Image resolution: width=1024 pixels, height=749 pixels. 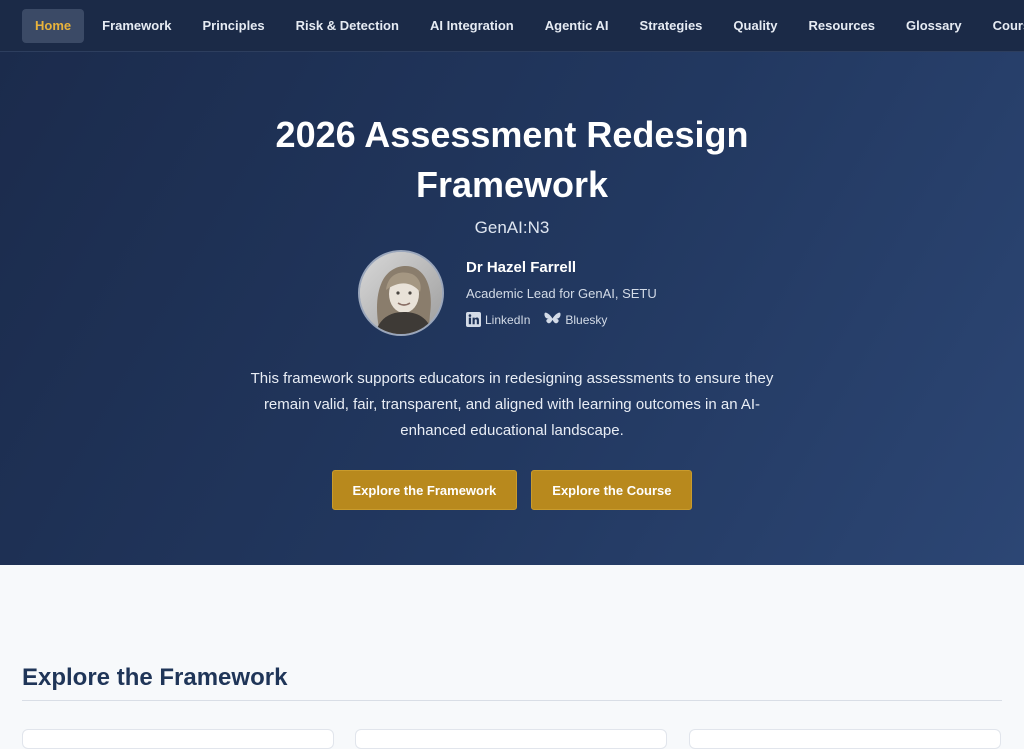 What do you see at coordinates (512, 700) in the screenshot?
I see `section-divider` at bounding box center [512, 700].